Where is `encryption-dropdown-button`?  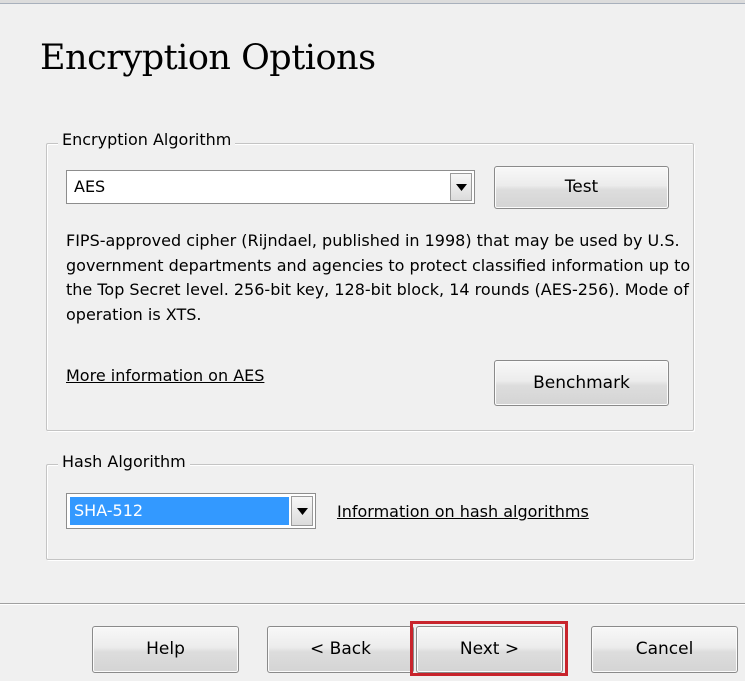
encryption-dropdown-button is located at coordinates (461, 187).